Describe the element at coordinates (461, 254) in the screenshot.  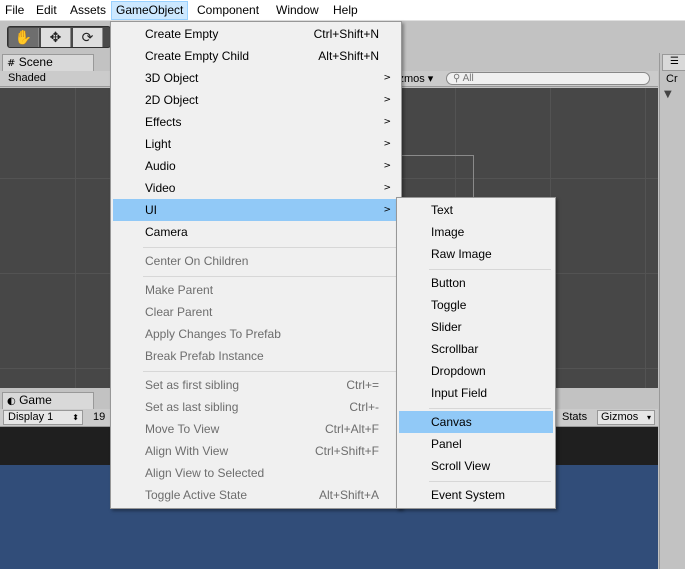
I see `submenu-item-label: Raw Image` at that location.